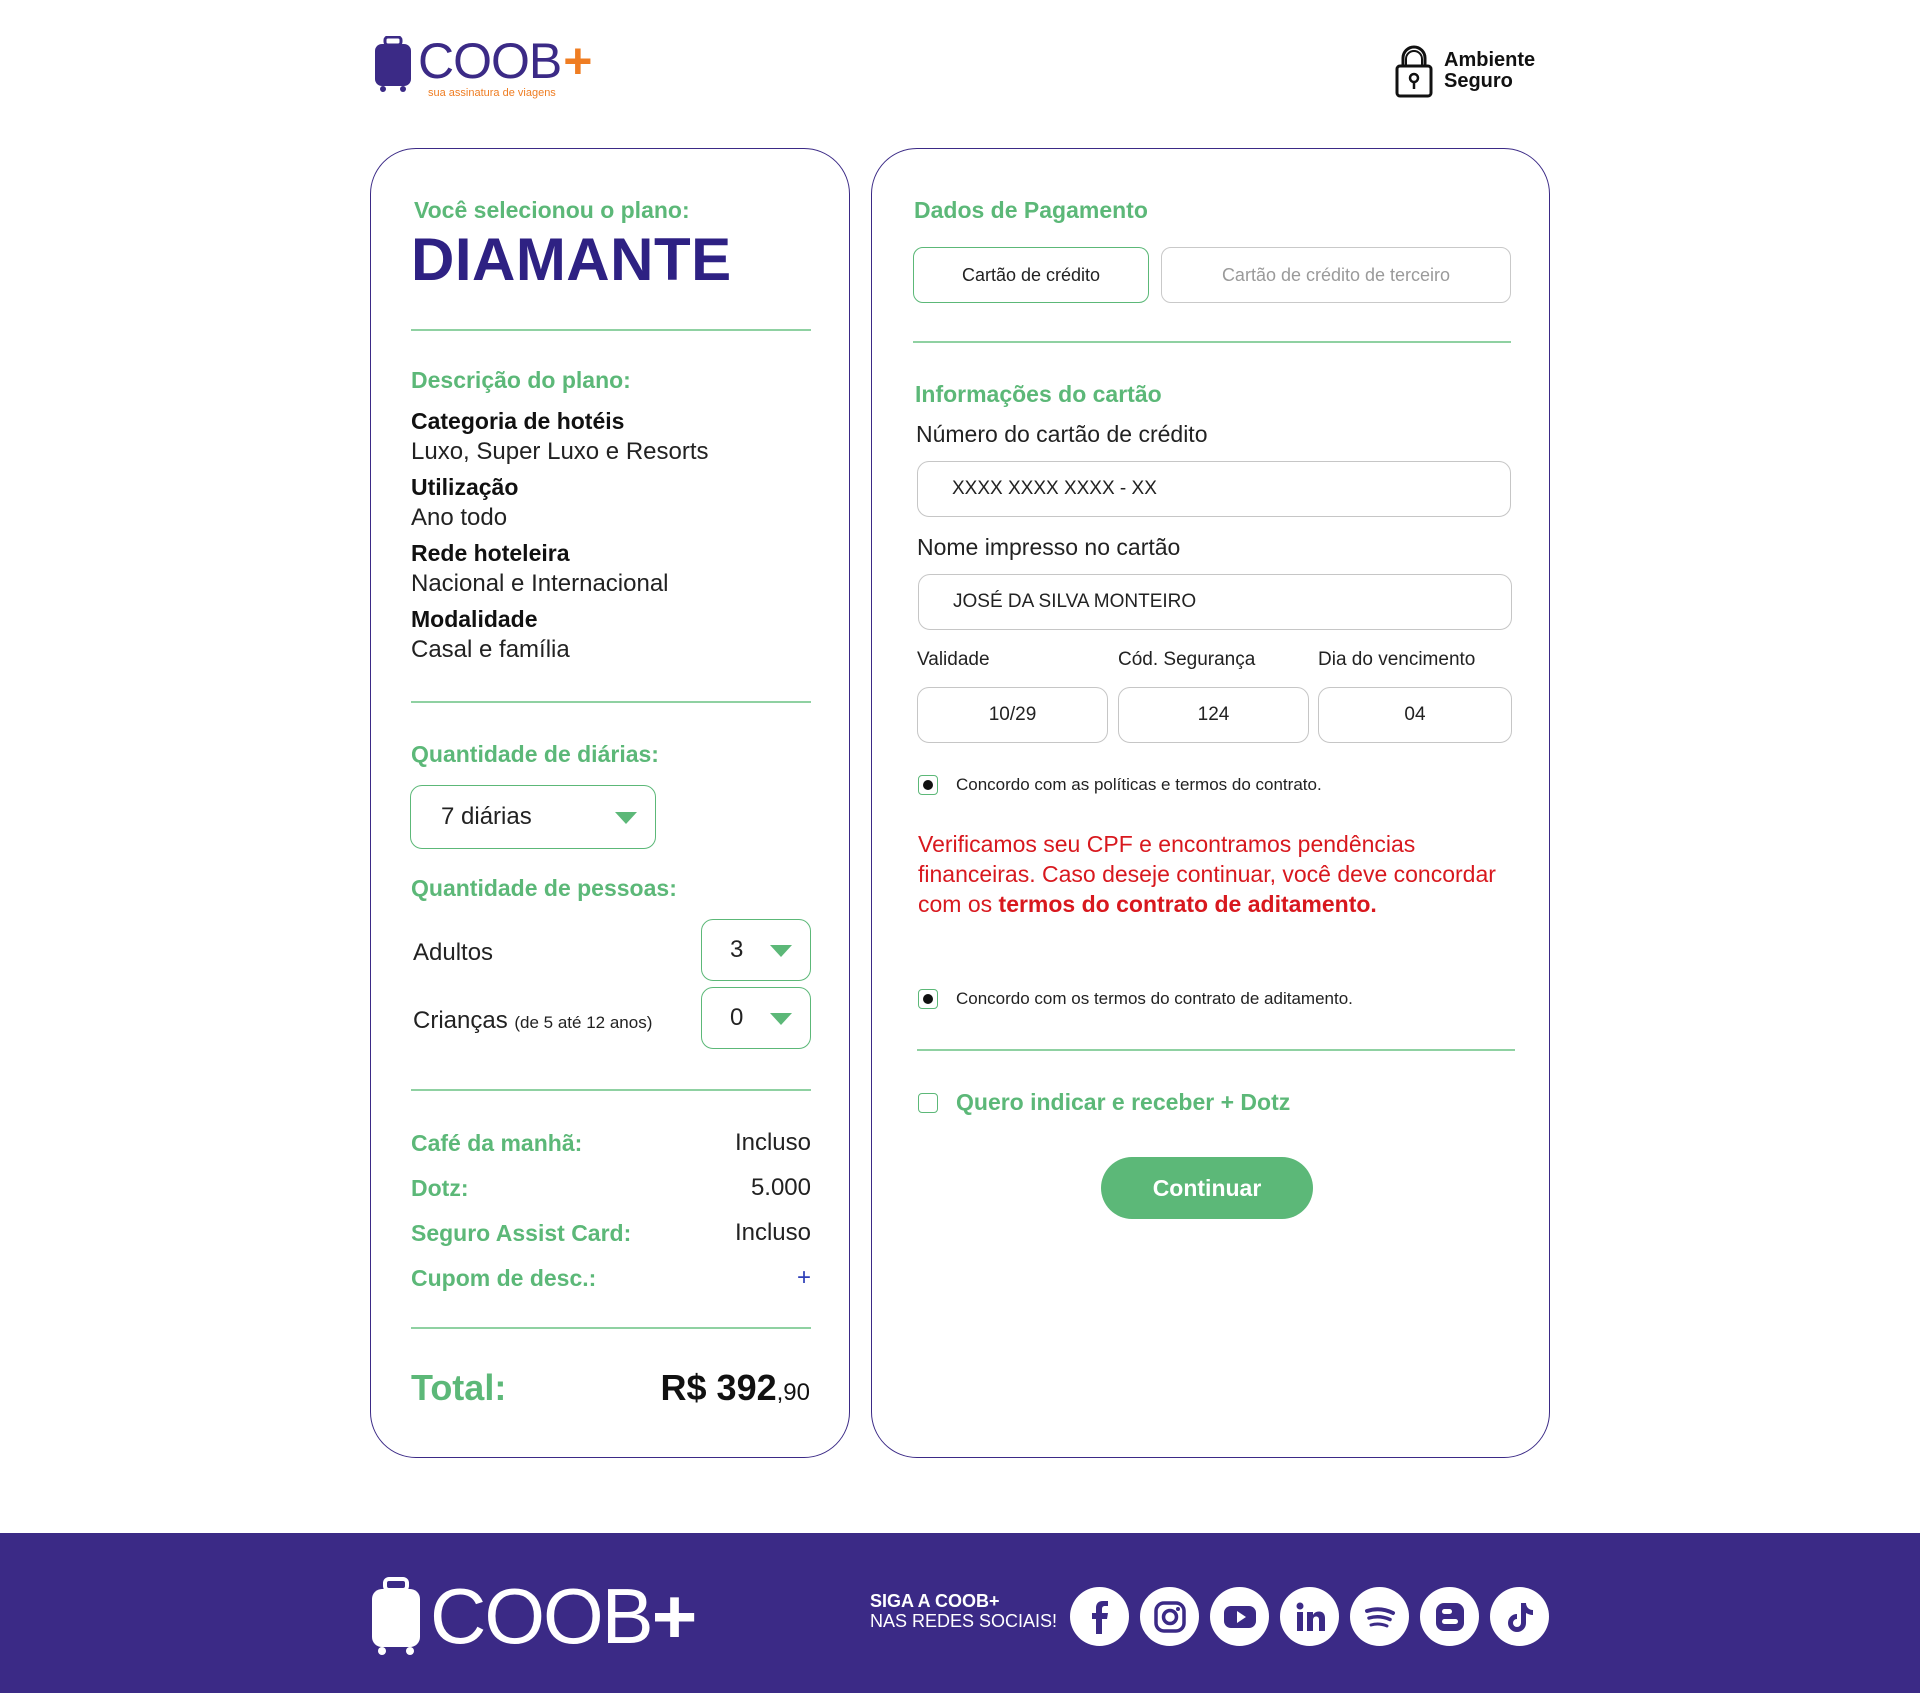 This screenshot has width=1920, height=1693. What do you see at coordinates (756, 950) in the screenshot?
I see `adults-select: 3` at bounding box center [756, 950].